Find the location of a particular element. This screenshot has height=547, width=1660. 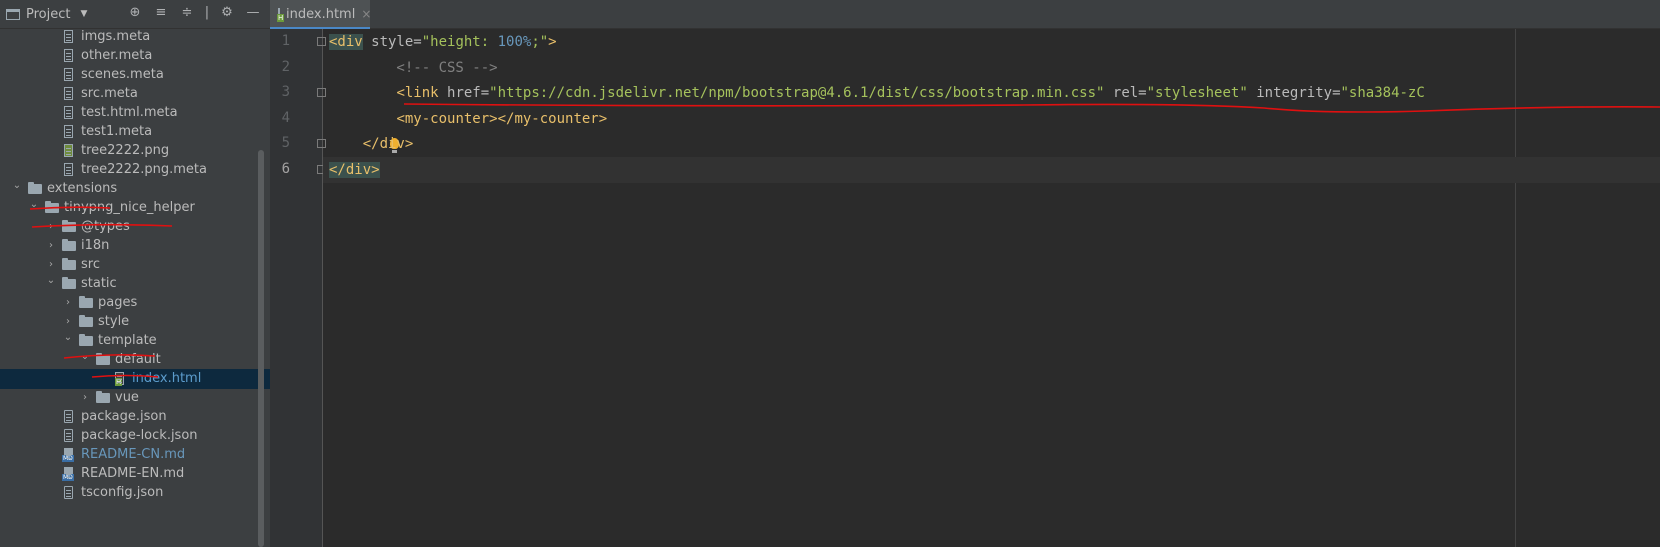

tree-item: ⌄ extensions is located at coordinates (135, 189).